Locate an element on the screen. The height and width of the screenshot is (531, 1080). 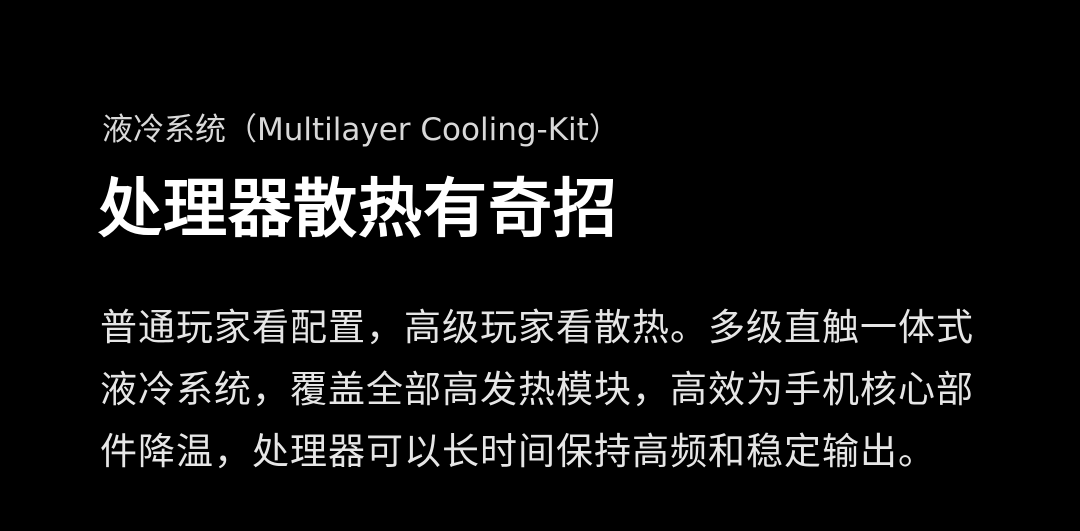
description-line-2: 液冷系统，覆盖全部高发热模块，高效为手机核心部 is located at coordinates (537, 389).